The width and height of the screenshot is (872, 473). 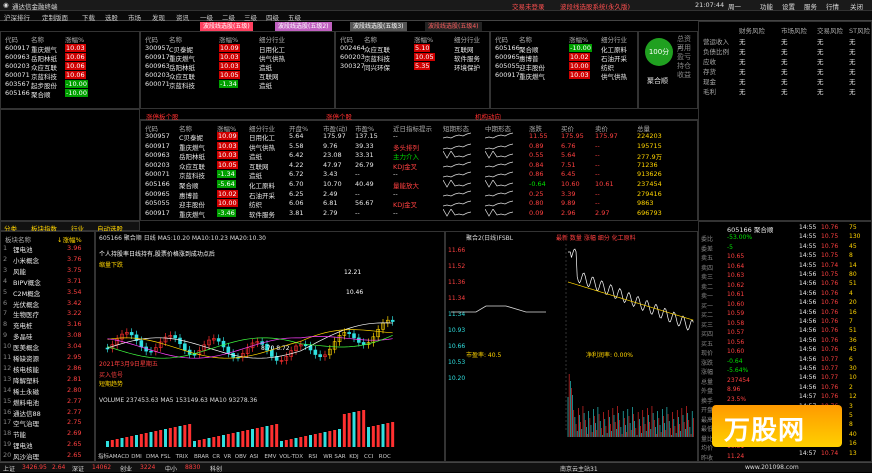 What do you see at coordinates (736, 332) in the screenshot?
I see `ob-value: 10.57` at bounding box center [736, 332].